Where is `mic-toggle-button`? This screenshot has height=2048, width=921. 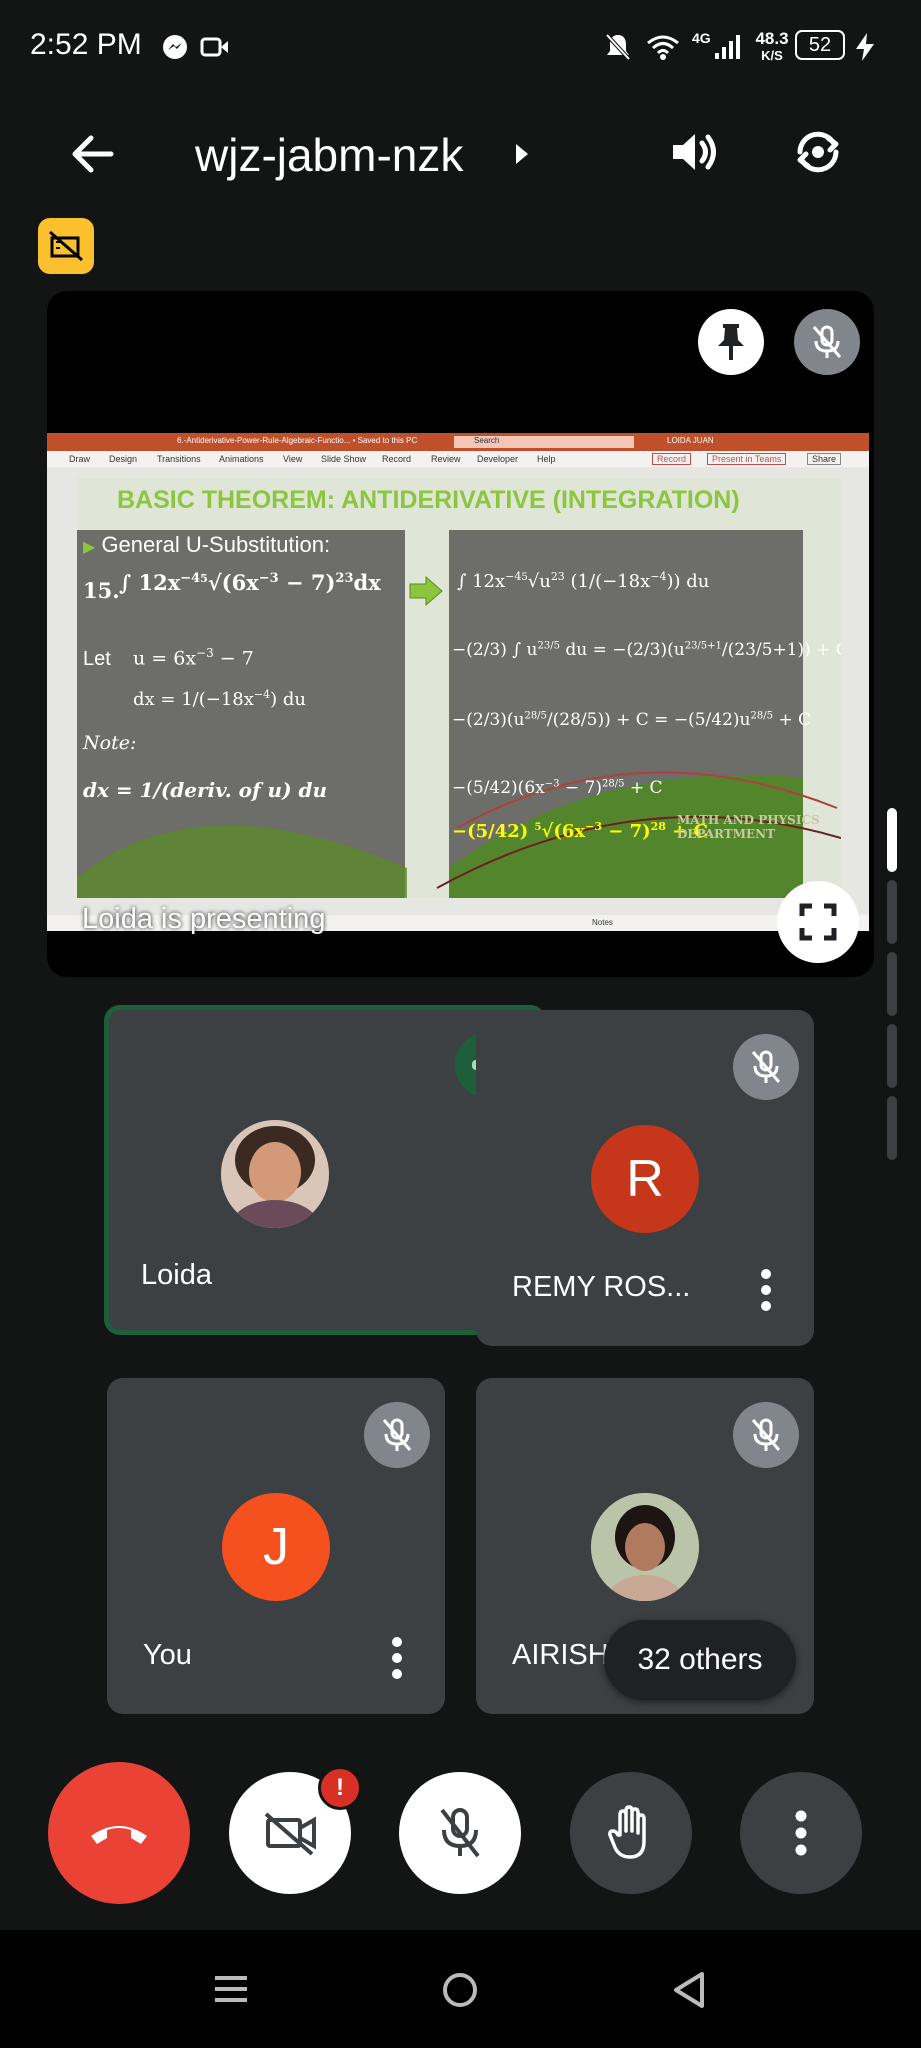 mic-toggle-button is located at coordinates (460, 1833).